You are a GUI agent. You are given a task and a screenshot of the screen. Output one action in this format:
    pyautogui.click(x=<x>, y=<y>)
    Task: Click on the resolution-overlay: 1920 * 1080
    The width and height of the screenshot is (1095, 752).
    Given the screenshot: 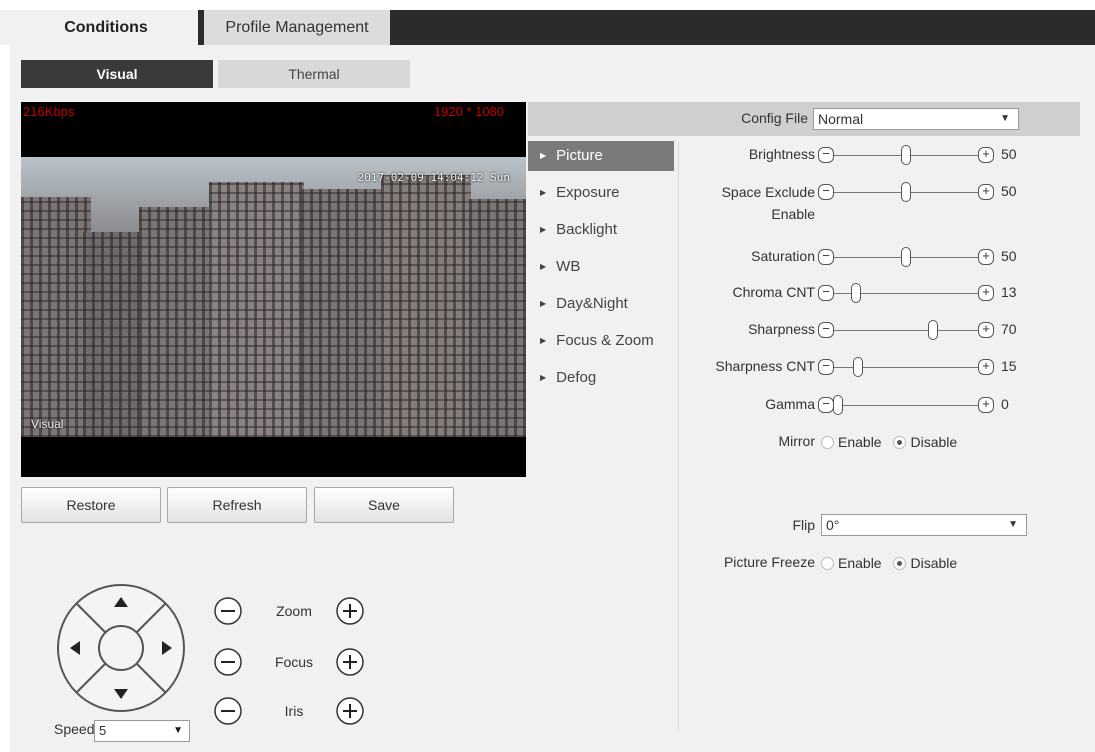 What is the action you would take?
    pyautogui.click(x=468, y=111)
    